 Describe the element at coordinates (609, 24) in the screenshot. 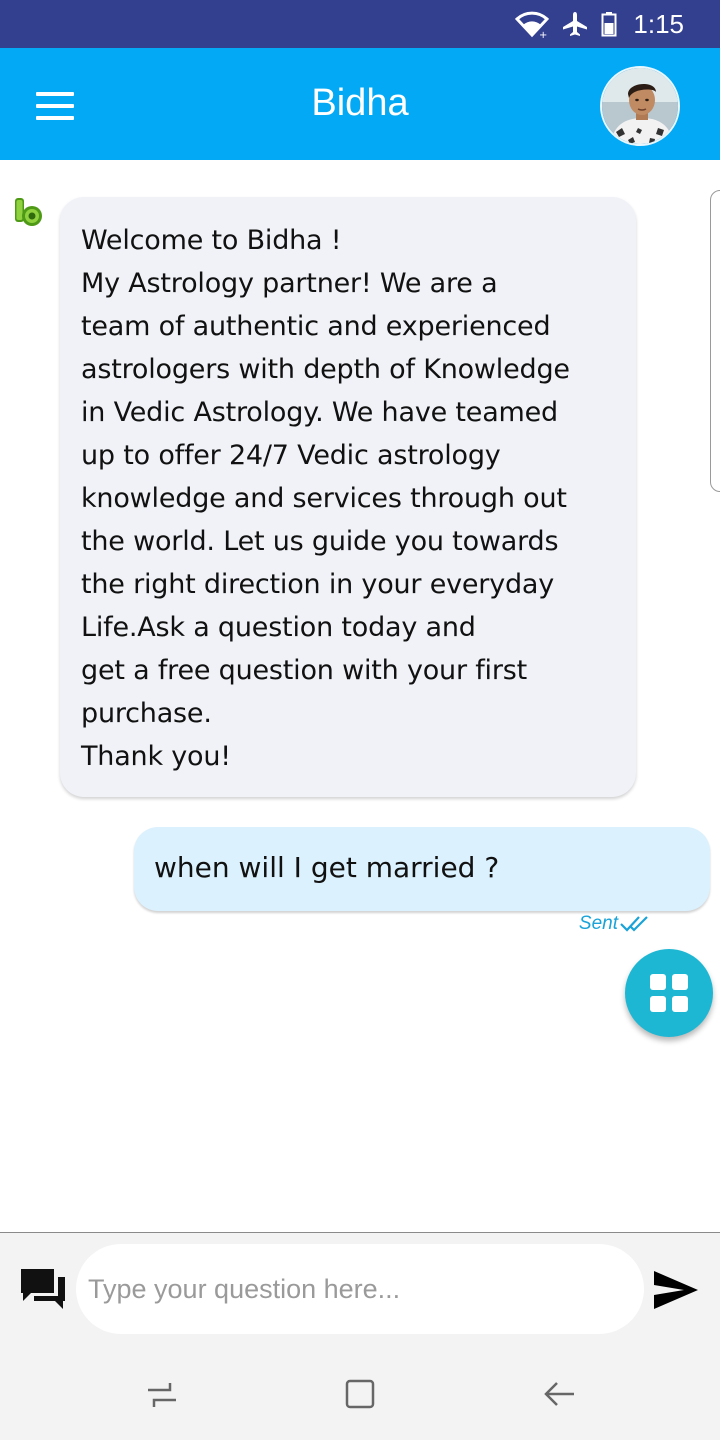

I see `battery-icon` at that location.